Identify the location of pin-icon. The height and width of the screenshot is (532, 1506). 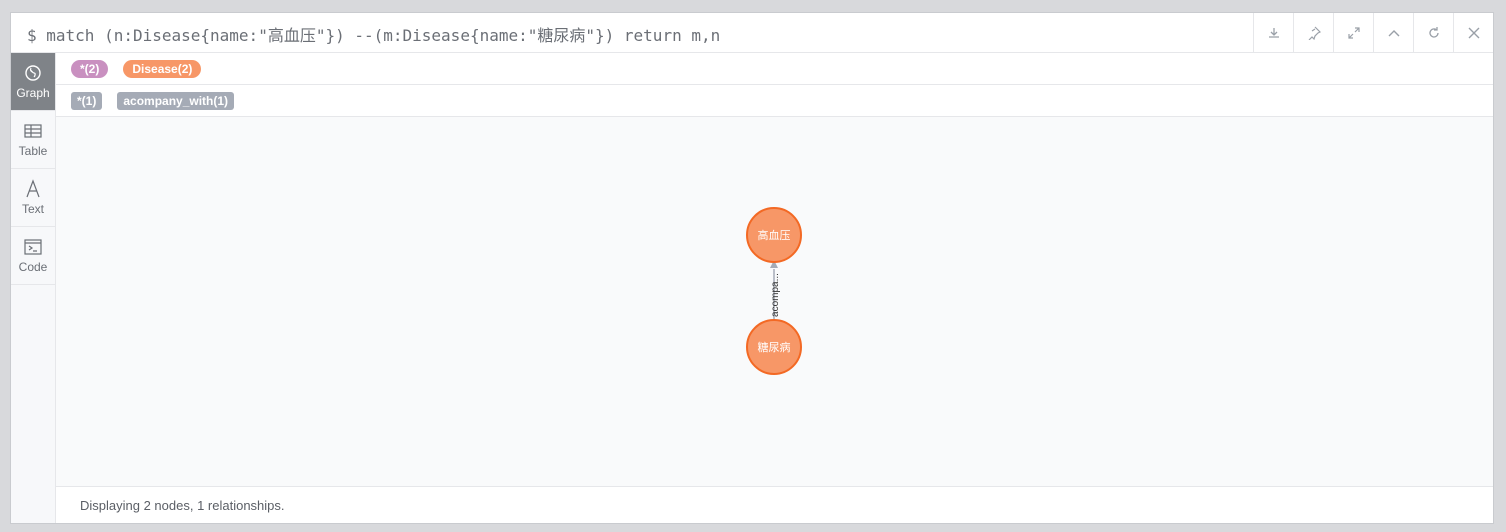
(1313, 32).